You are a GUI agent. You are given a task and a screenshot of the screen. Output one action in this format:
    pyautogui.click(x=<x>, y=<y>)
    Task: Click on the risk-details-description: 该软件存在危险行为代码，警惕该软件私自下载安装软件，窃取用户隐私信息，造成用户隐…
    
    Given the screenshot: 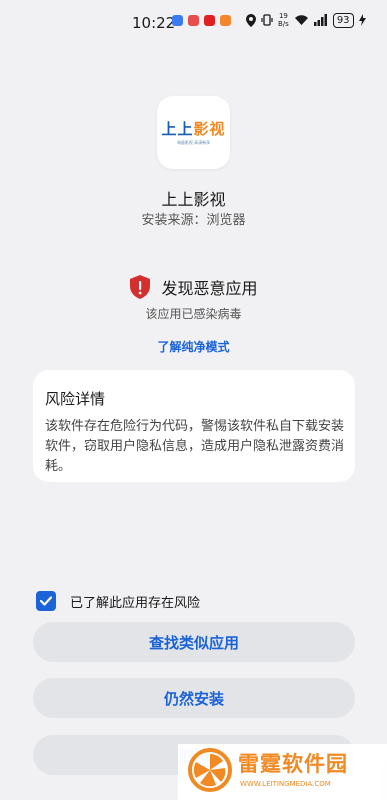 What is the action you would take?
    pyautogui.click(x=195, y=446)
    